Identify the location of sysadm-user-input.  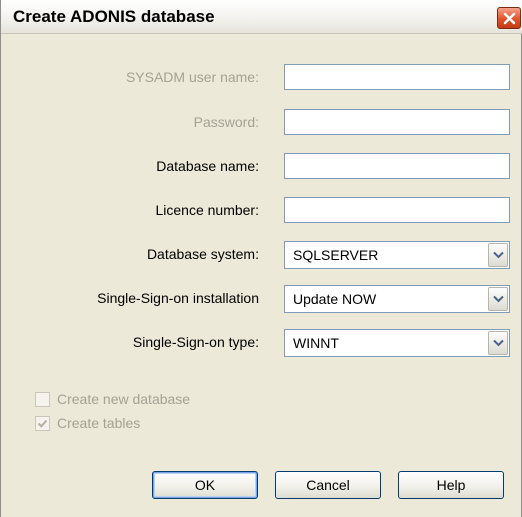
(397, 77).